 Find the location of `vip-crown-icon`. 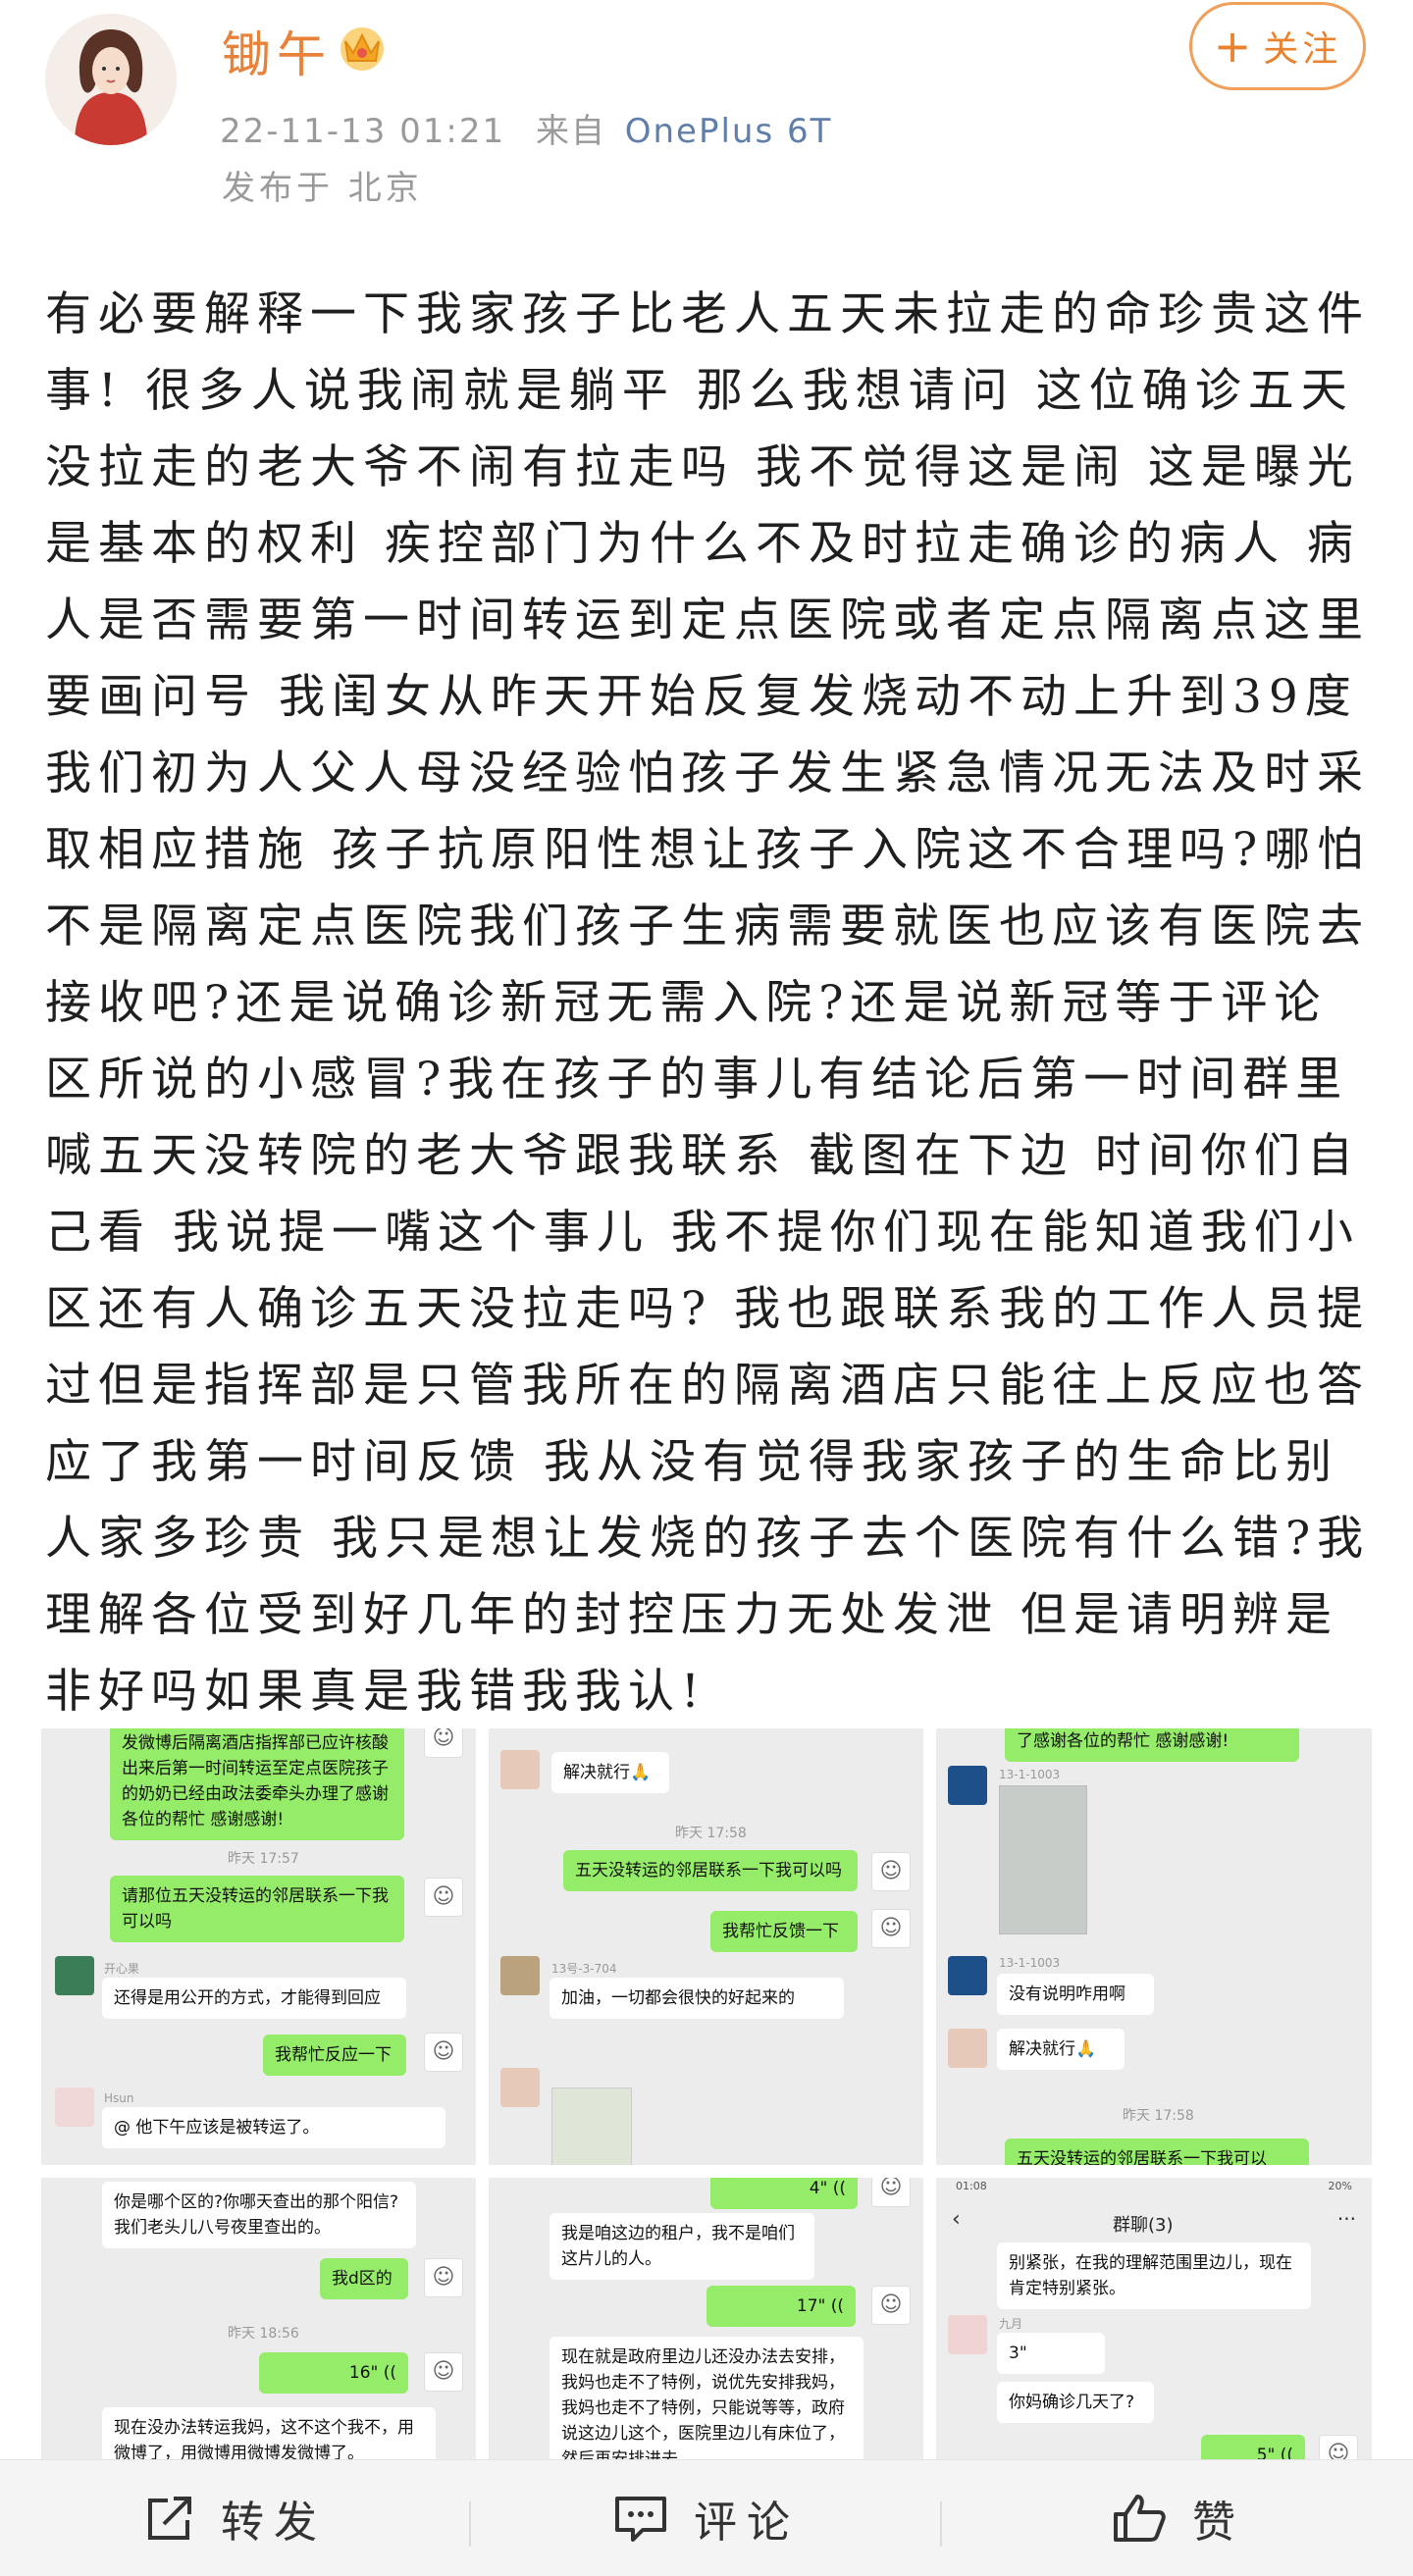

vip-crown-icon is located at coordinates (362, 46).